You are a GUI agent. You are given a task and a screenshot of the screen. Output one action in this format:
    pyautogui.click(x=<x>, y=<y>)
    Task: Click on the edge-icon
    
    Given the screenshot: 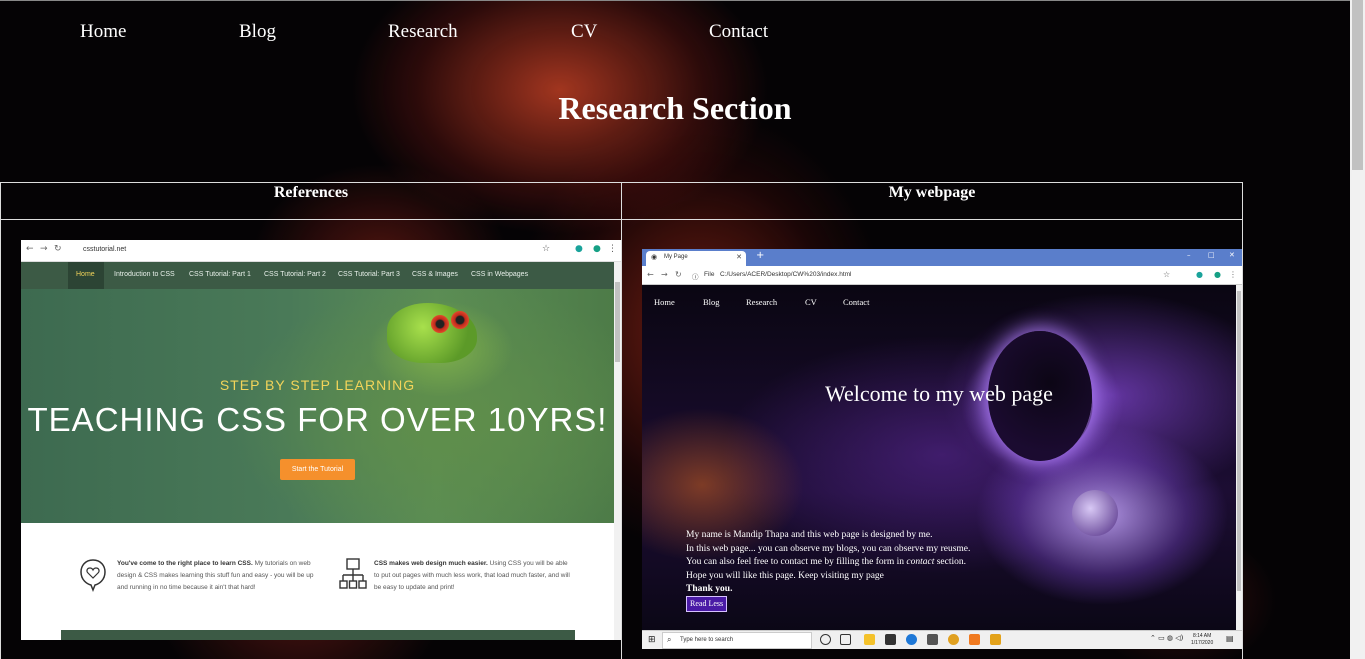 What is the action you would take?
    pyautogui.click(x=911, y=639)
    